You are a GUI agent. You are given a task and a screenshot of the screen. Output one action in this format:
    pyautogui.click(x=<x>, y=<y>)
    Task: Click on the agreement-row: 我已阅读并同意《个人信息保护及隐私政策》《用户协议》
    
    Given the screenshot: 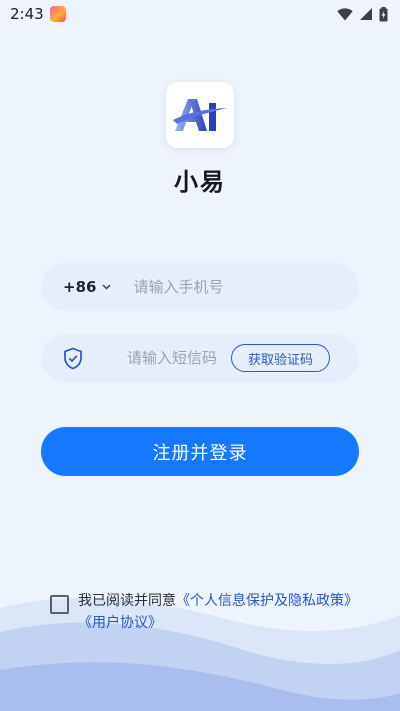 What is the action you would take?
    pyautogui.click(x=210, y=612)
    